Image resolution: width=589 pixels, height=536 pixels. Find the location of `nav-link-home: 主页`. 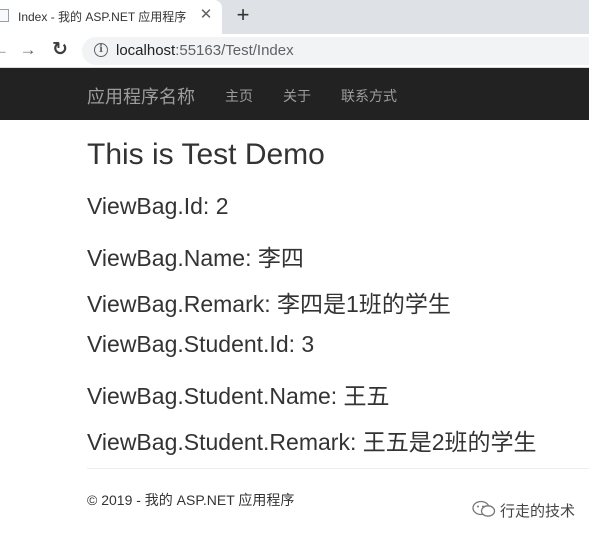

nav-link-home: 主页 is located at coordinates (239, 96).